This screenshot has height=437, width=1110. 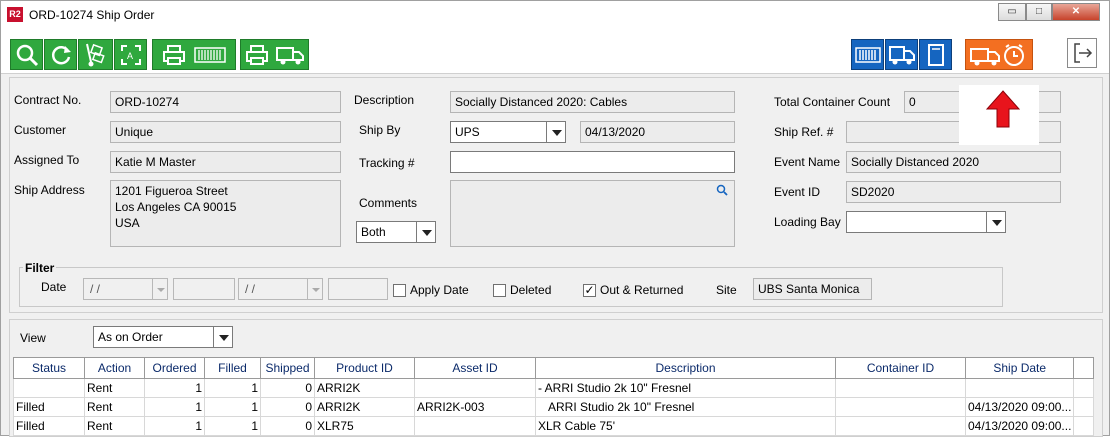 What do you see at coordinates (996, 222) in the screenshot?
I see `loading-bay-dropdown-button` at bounding box center [996, 222].